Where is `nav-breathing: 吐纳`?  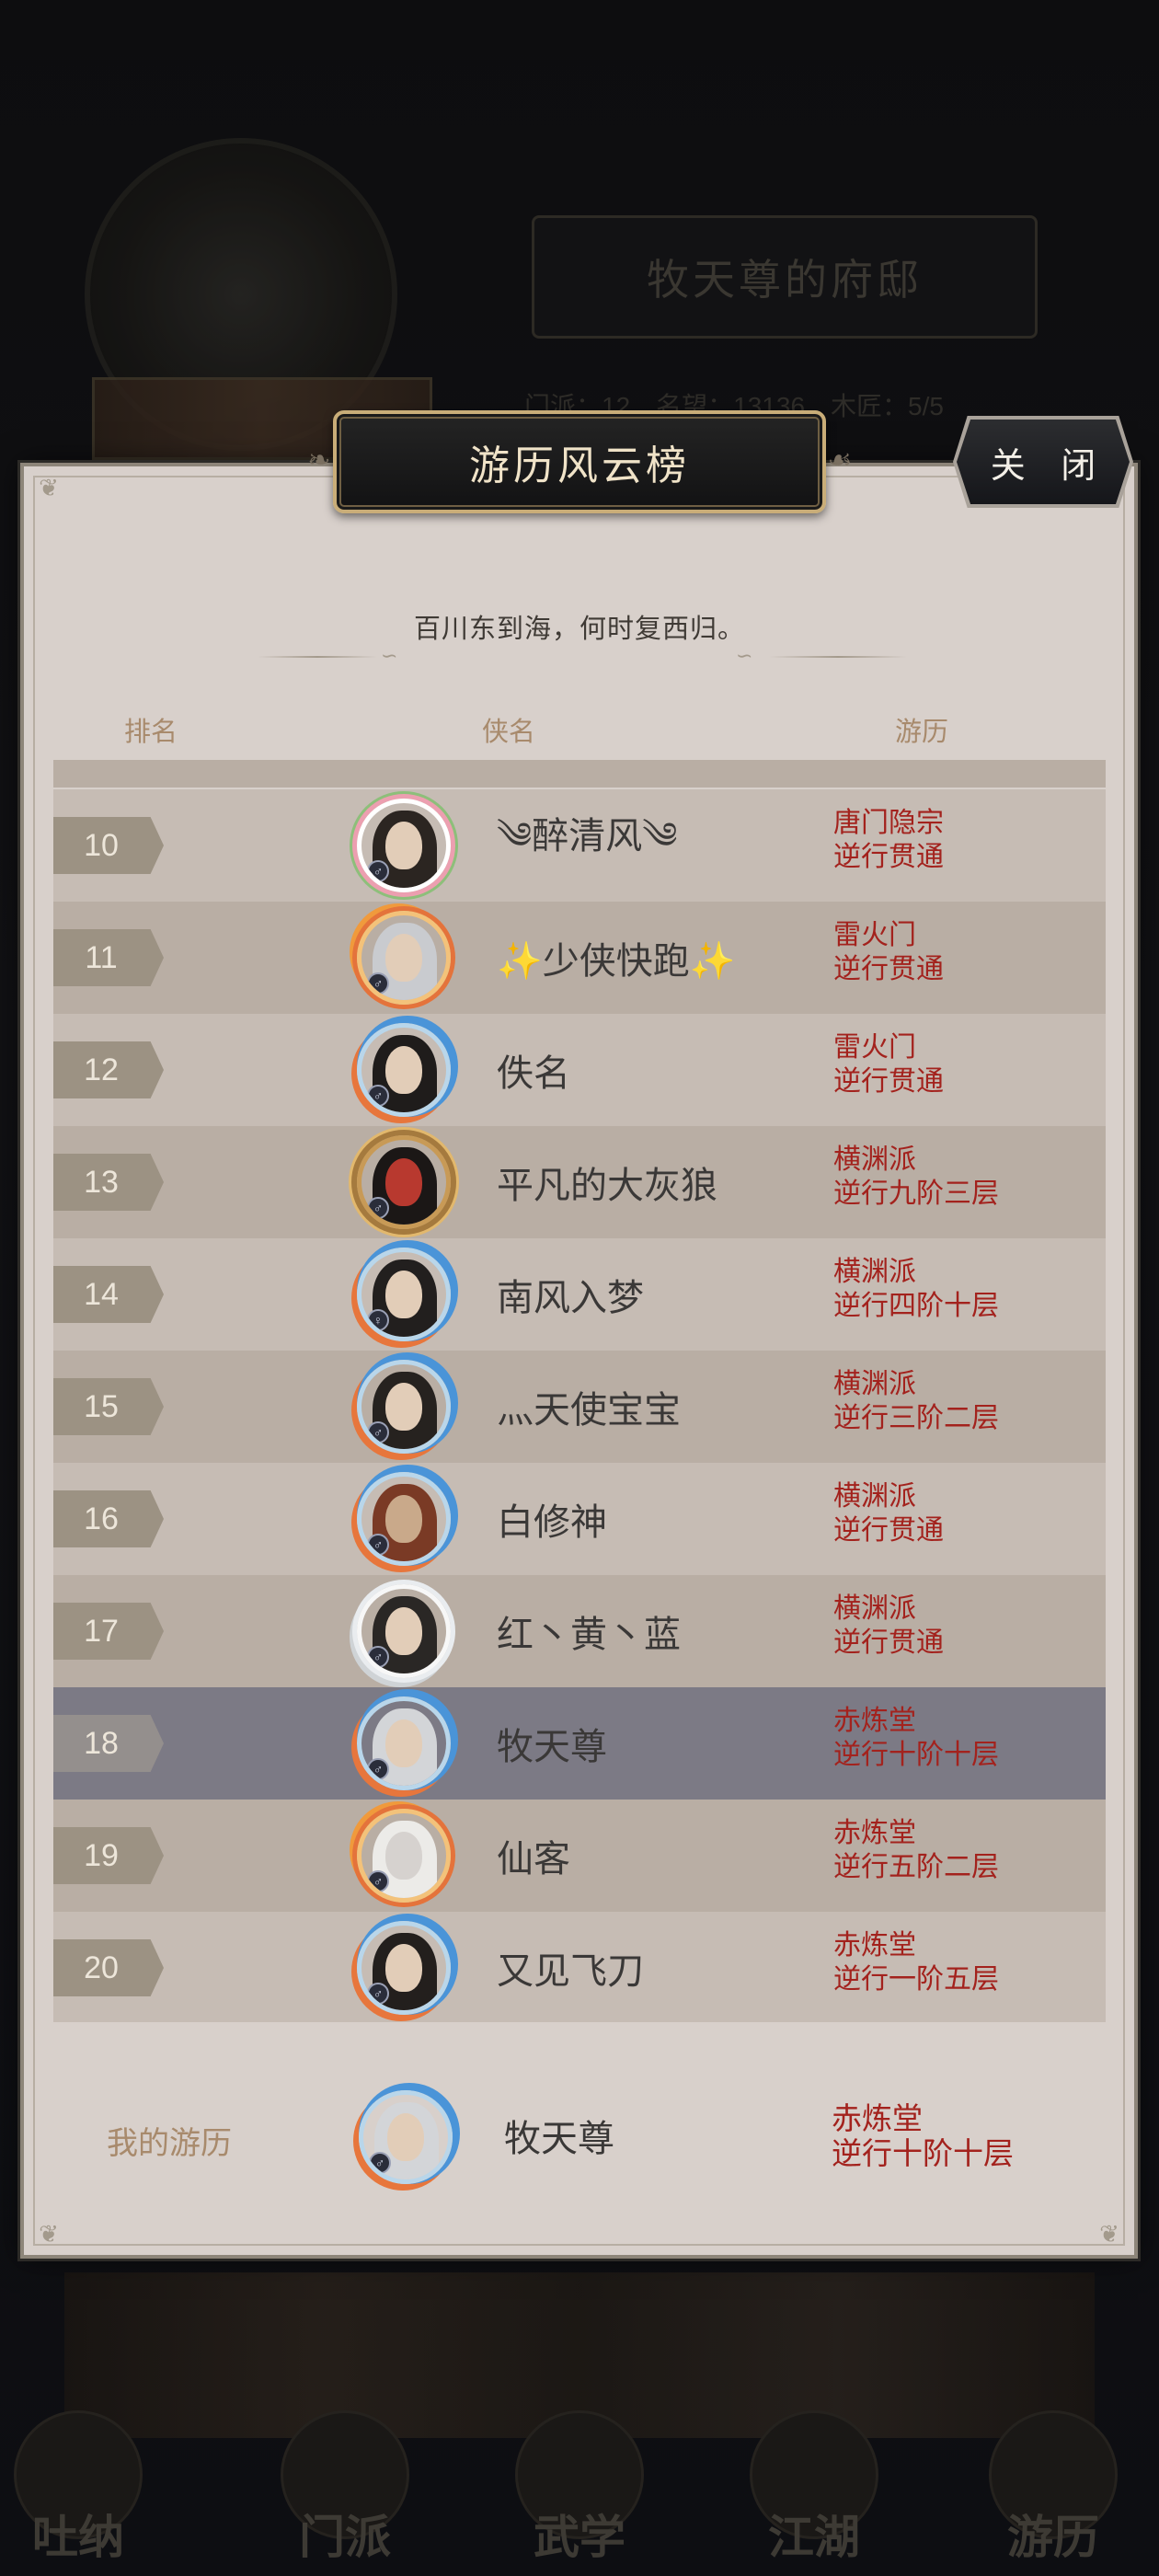
nav-breathing: 吐纳 is located at coordinates (78, 2488).